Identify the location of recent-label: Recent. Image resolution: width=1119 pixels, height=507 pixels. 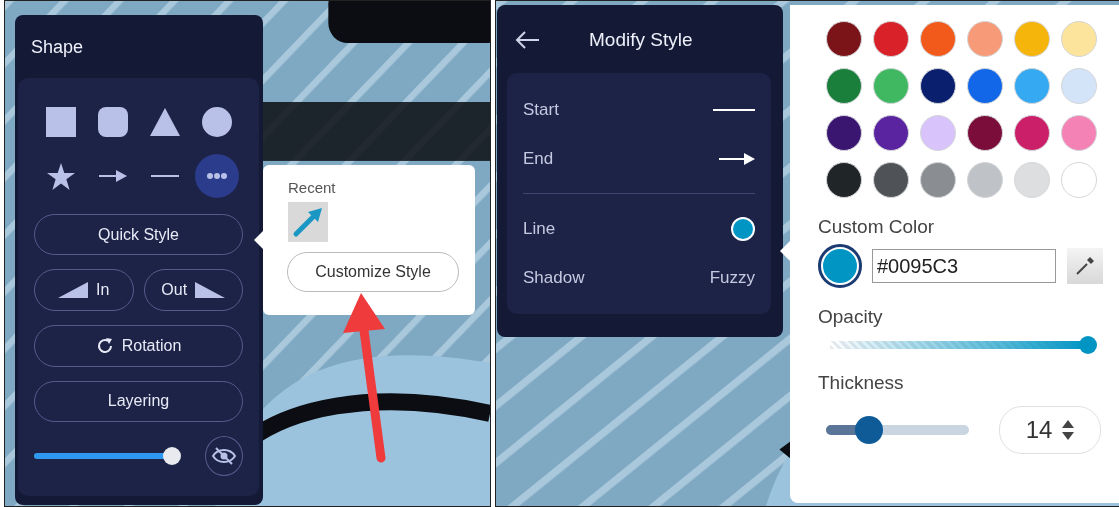
(312, 187).